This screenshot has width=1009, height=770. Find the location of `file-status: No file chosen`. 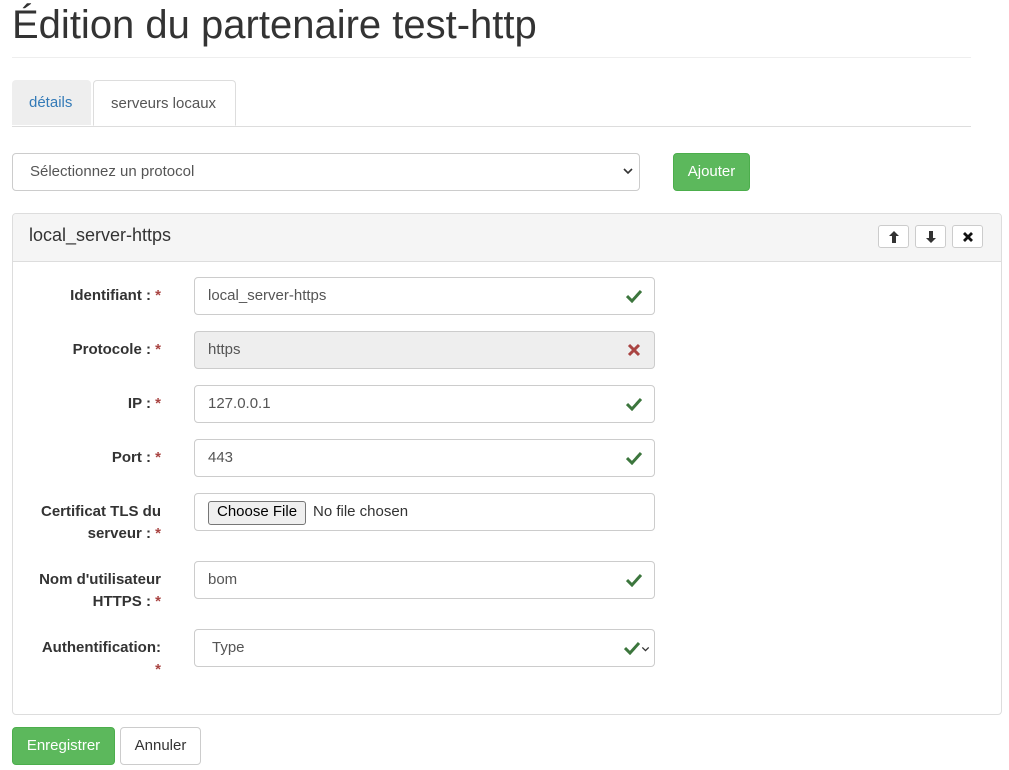

file-status: No file chosen is located at coordinates (361, 511).